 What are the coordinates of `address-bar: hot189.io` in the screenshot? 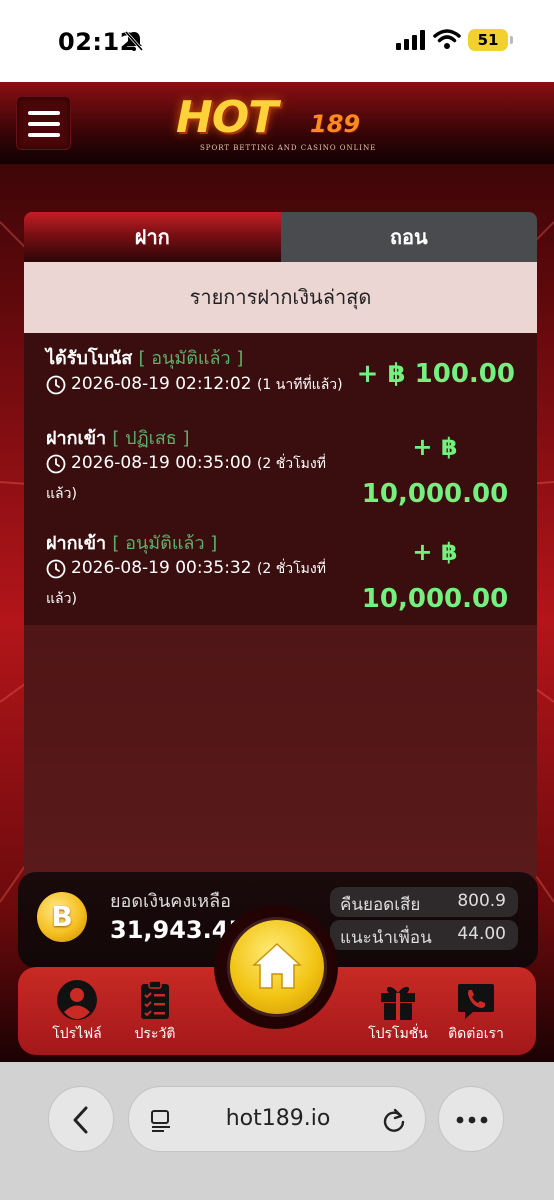 It's located at (277, 1119).